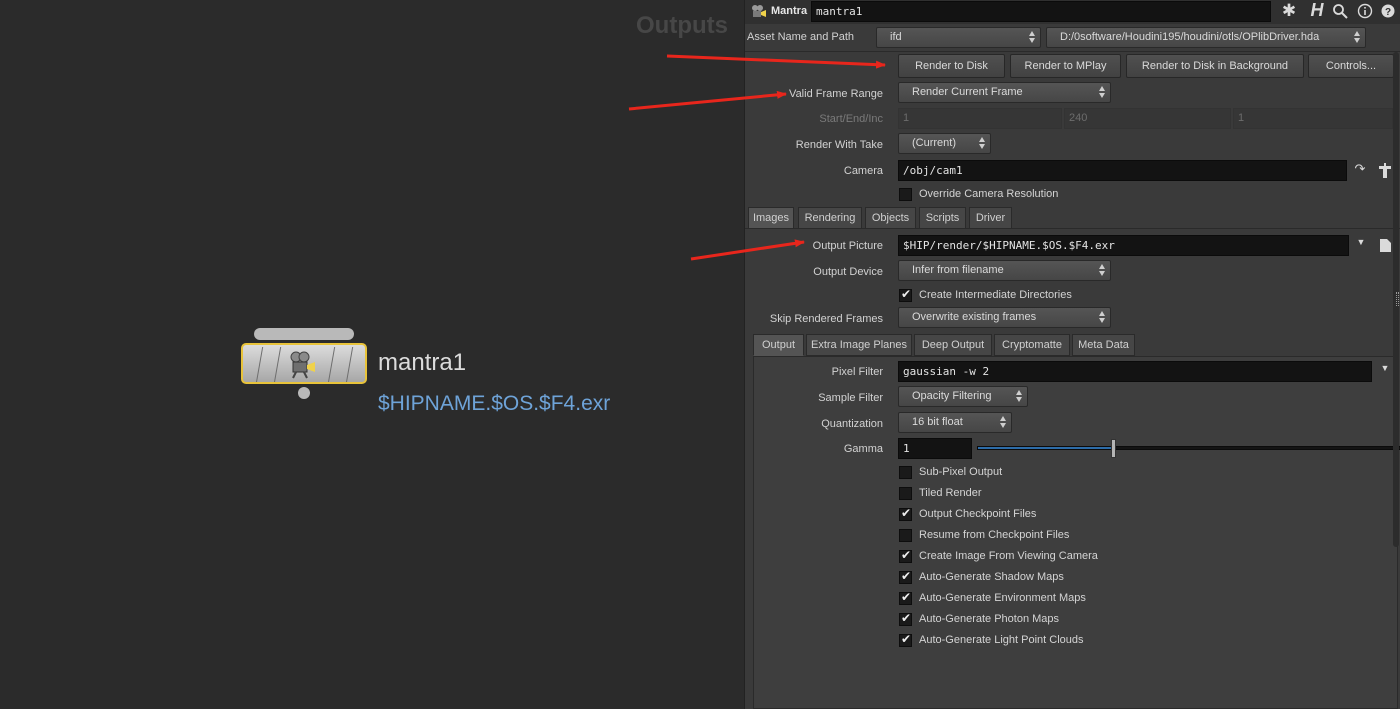  I want to click on arrow-render-to-disk, so click(776, 61).